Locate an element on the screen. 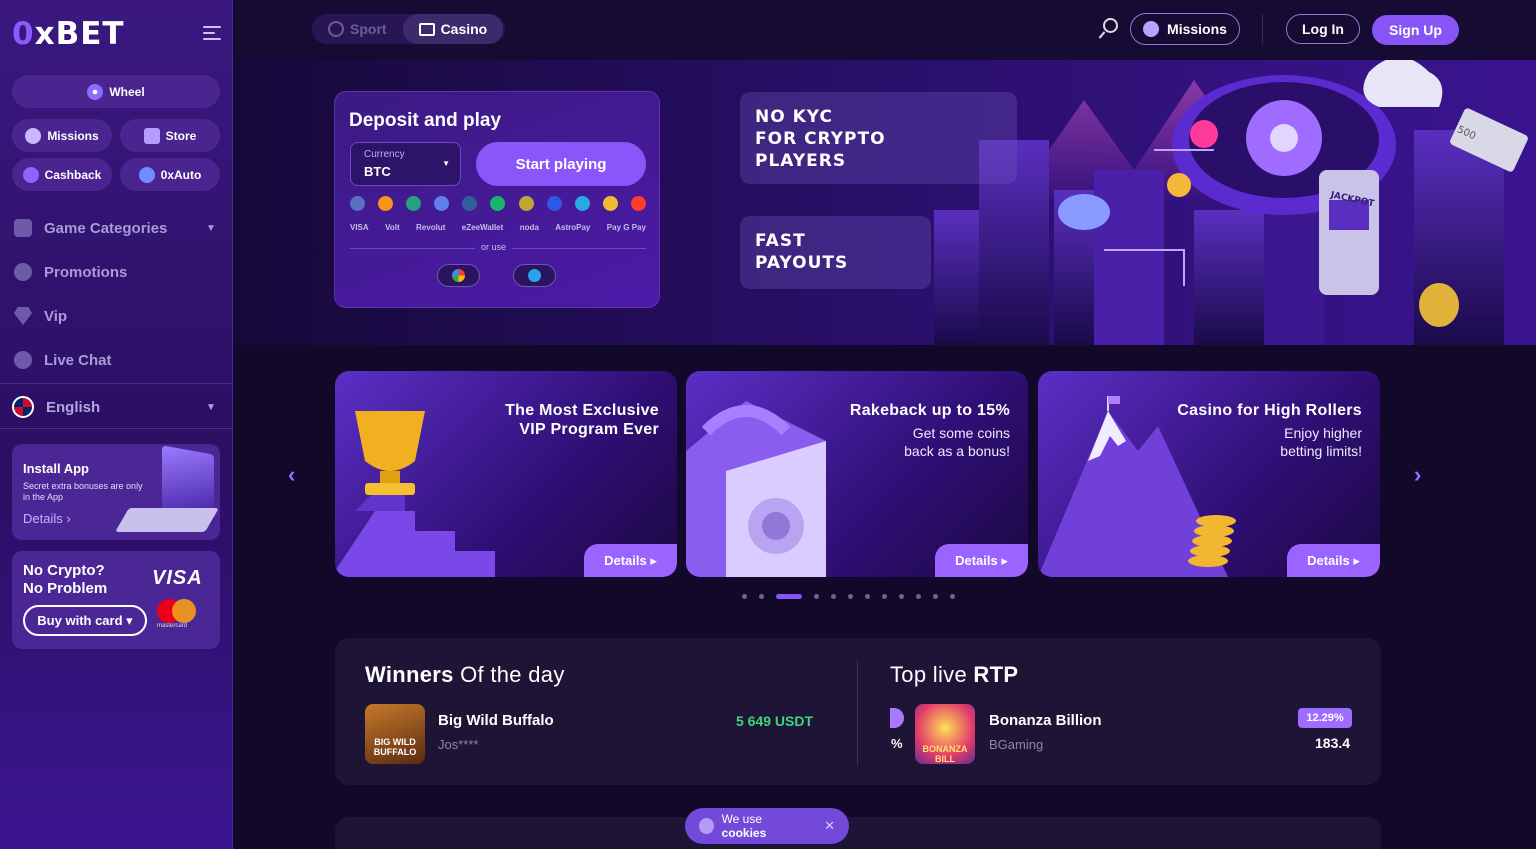 The width and height of the screenshot is (1536, 849). casino-slot-icon is located at coordinates (426, 29).